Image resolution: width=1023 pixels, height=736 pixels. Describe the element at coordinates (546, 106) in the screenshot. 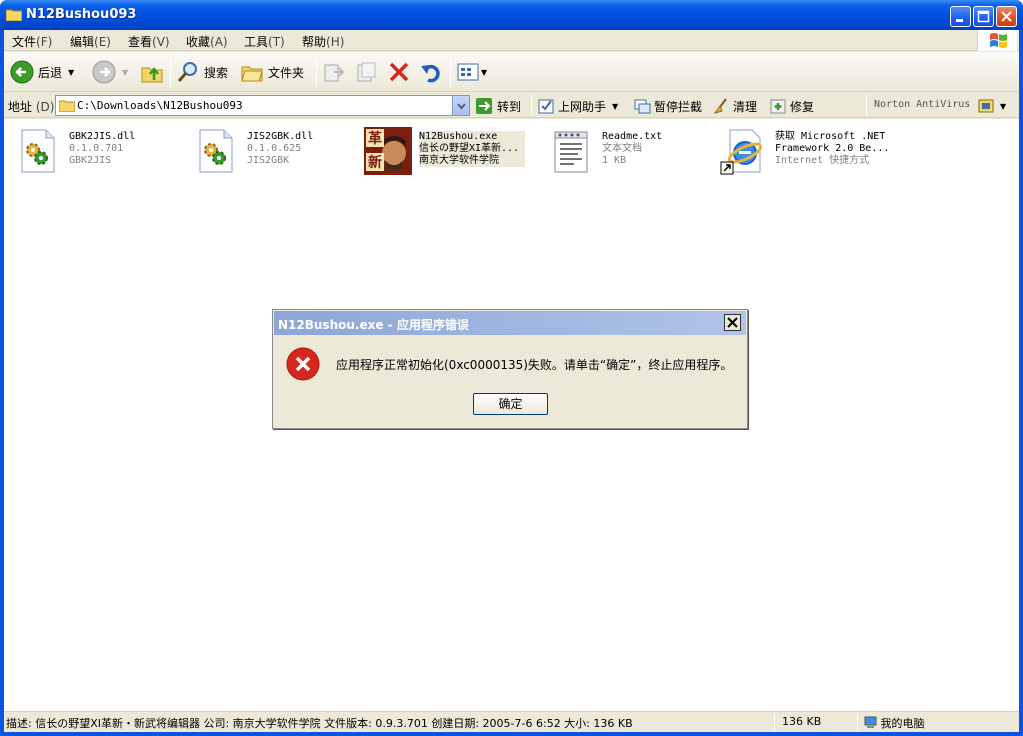

I see `web-helper-icon` at that location.